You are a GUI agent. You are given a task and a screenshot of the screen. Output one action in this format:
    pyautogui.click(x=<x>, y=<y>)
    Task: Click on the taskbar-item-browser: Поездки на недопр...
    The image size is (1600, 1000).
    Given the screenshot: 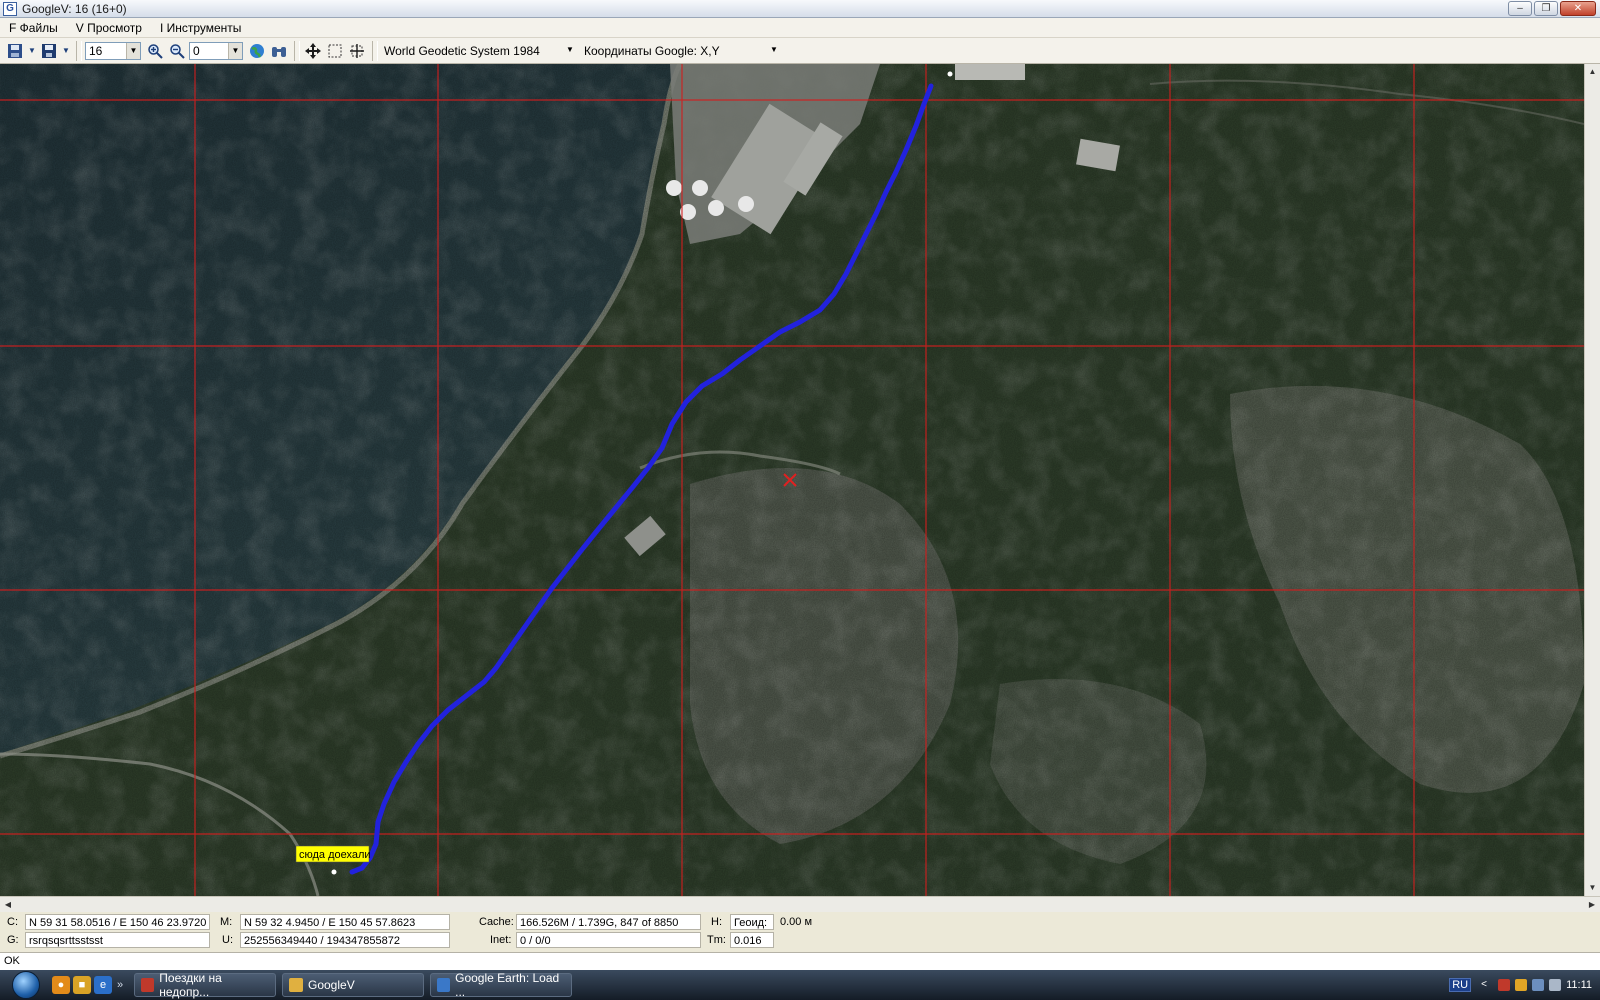 What is the action you would take?
    pyautogui.click(x=205, y=985)
    